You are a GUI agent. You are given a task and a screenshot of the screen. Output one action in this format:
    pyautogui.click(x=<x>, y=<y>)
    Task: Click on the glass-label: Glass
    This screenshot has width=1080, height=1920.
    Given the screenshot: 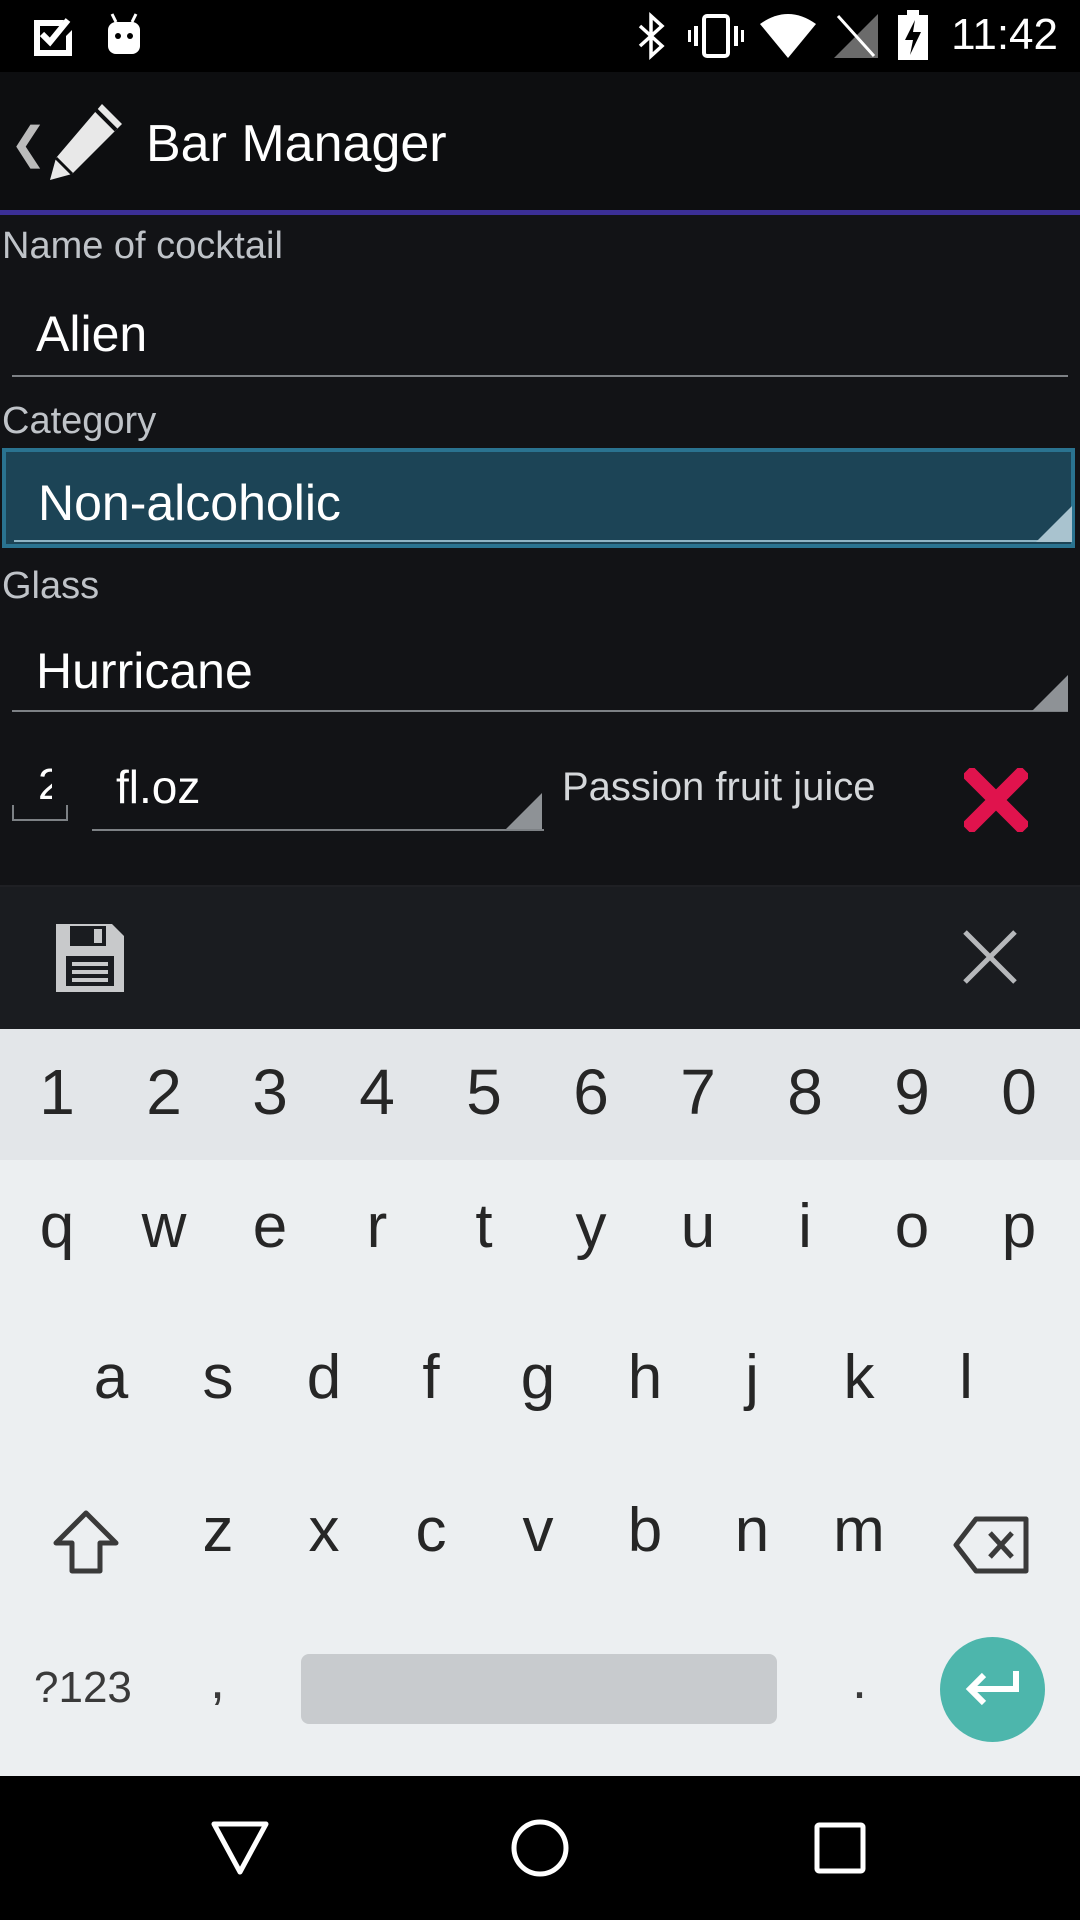 What is the action you would take?
    pyautogui.click(x=51, y=586)
    